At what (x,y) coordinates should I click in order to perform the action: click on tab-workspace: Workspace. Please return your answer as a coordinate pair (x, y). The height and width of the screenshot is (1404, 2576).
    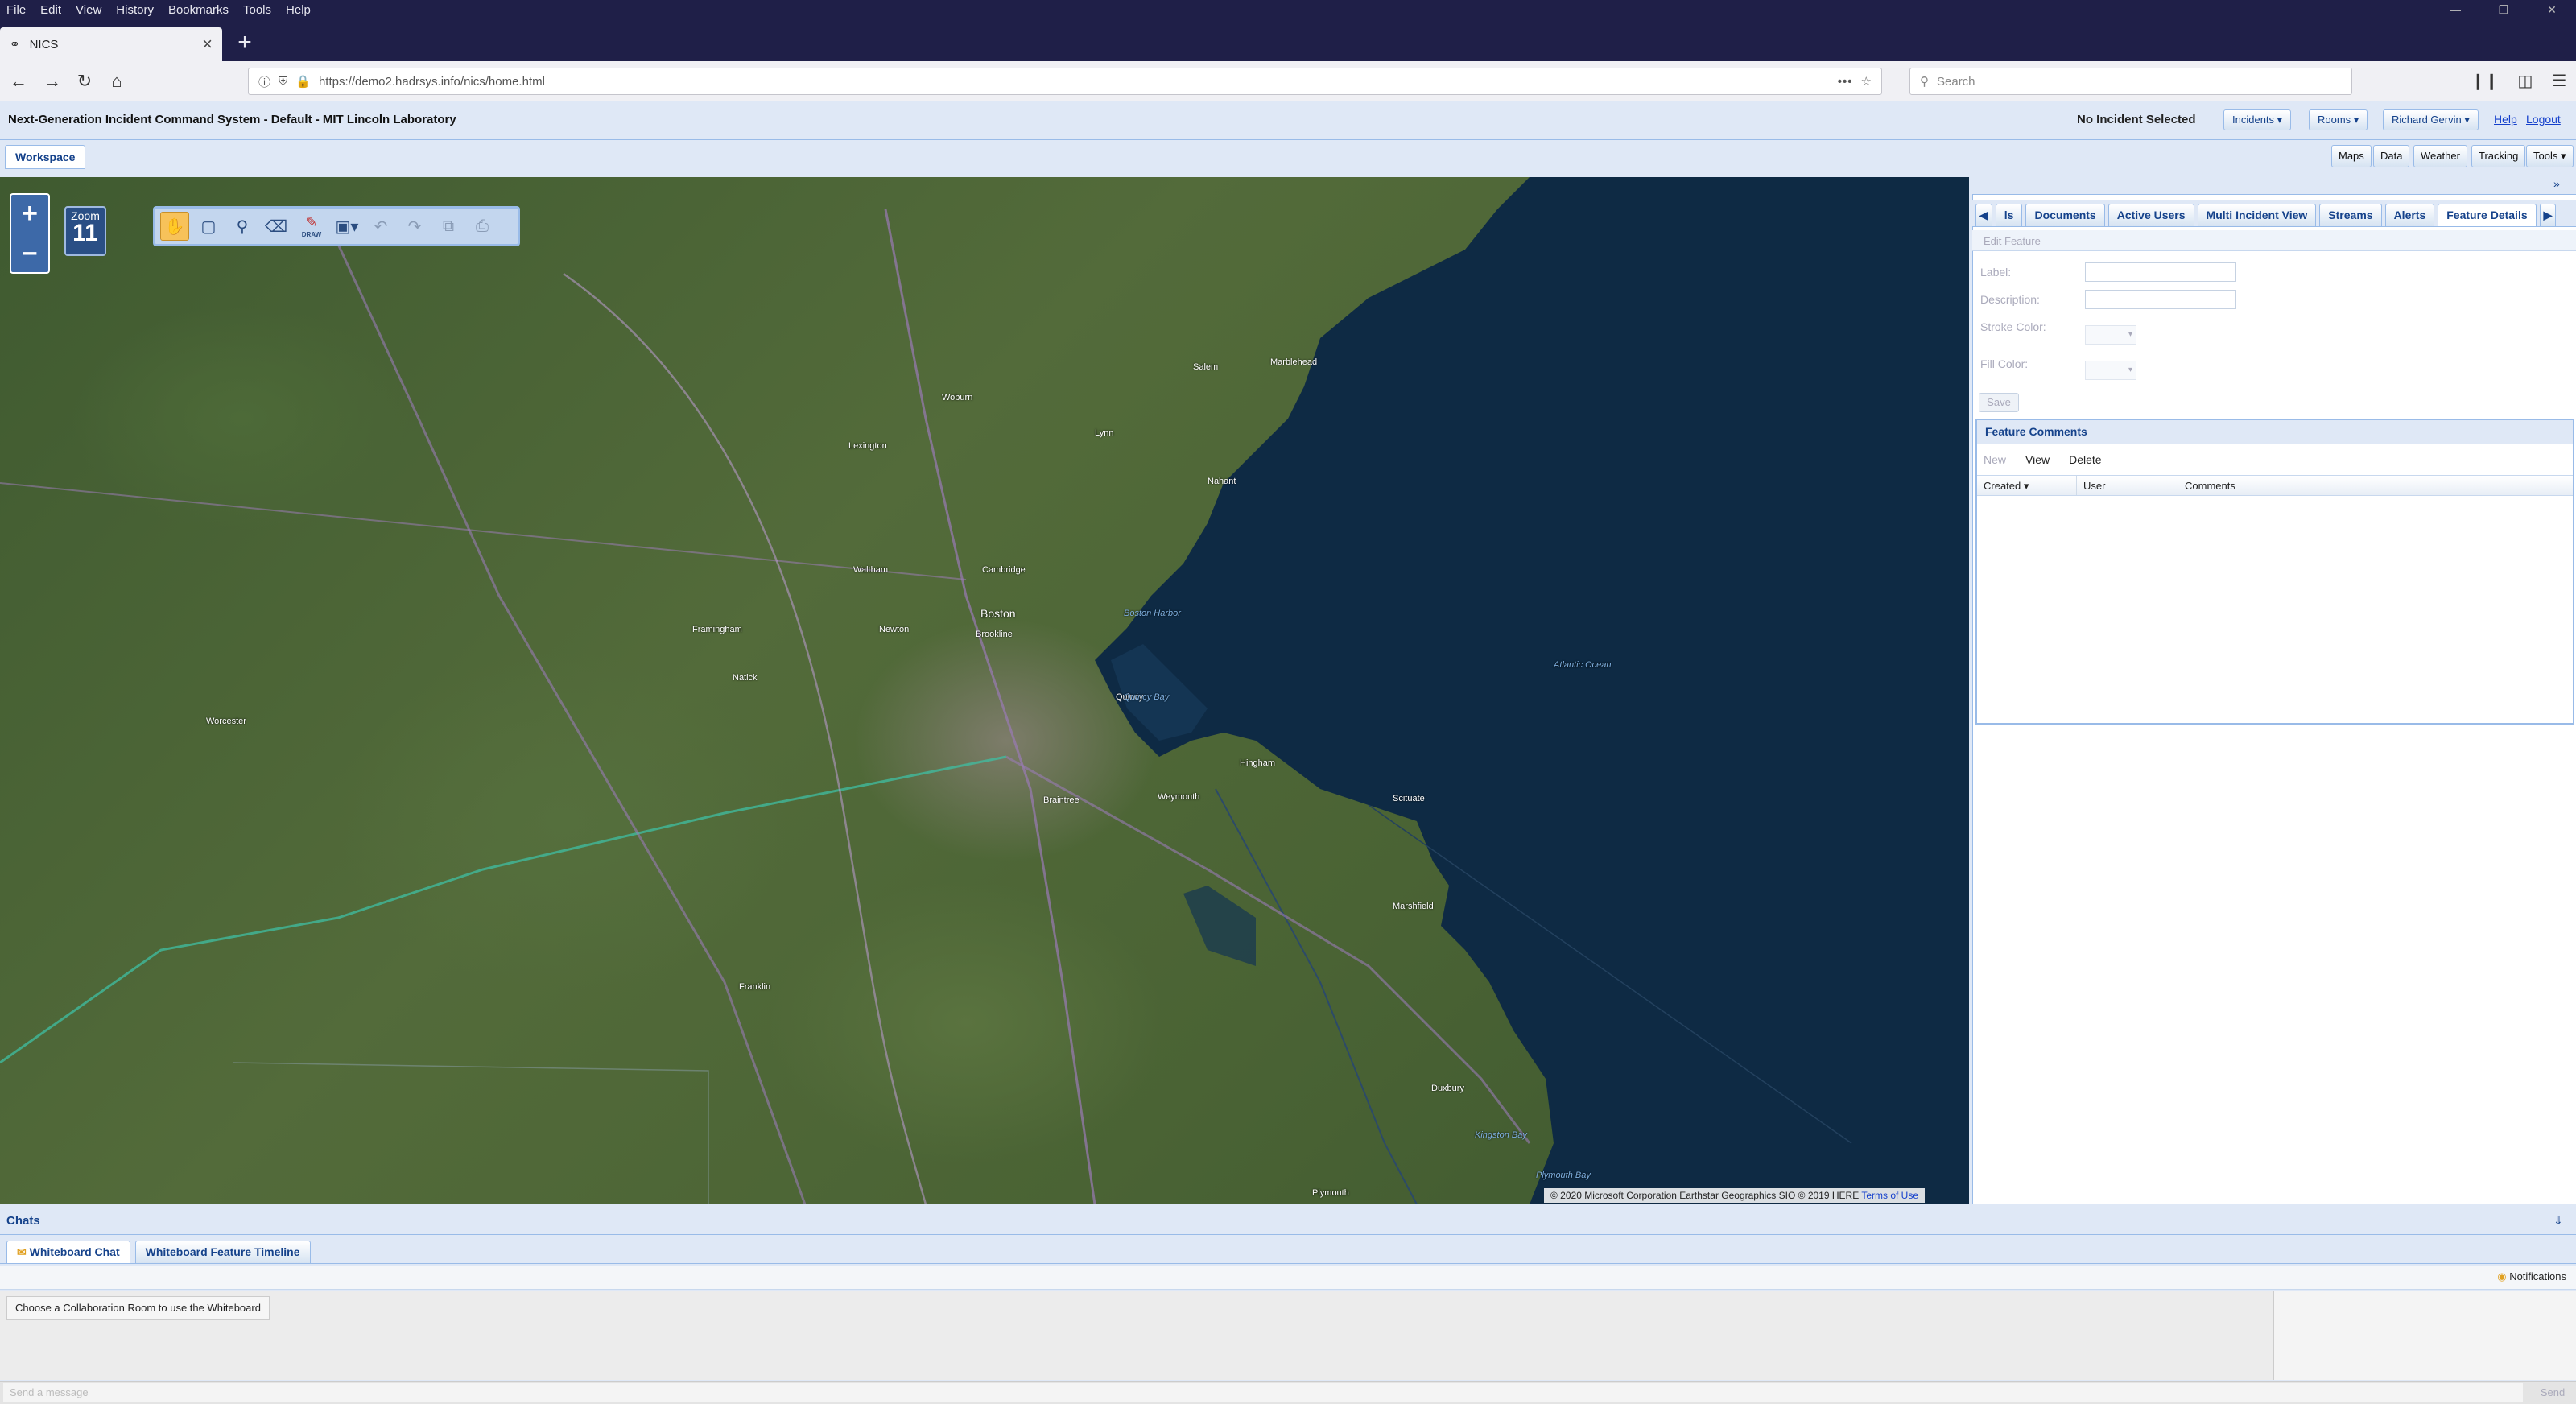
    Looking at the image, I should click on (45, 157).